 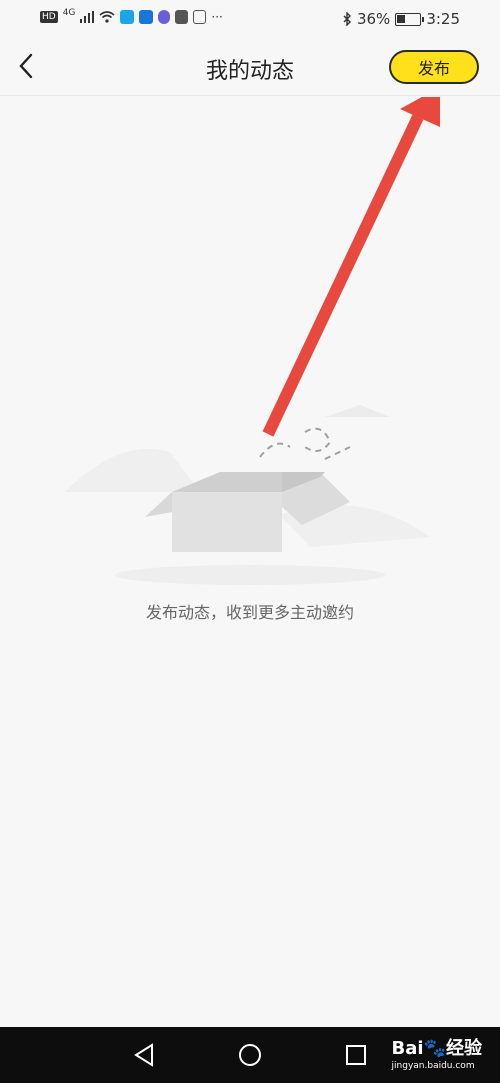 I want to click on publish-button: 发布, so click(x=434, y=67).